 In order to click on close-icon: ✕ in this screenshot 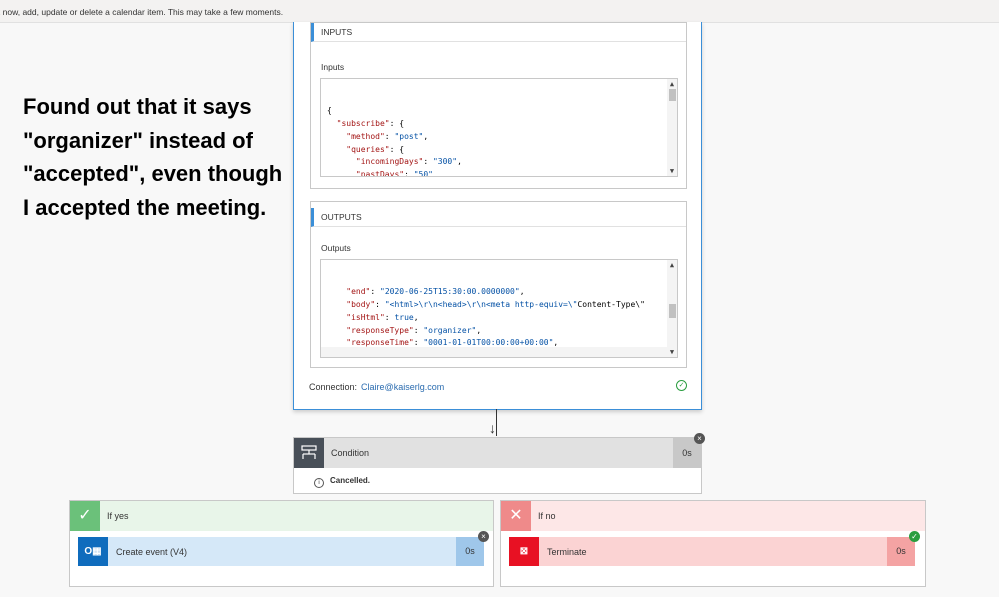, I will do `click(516, 516)`.